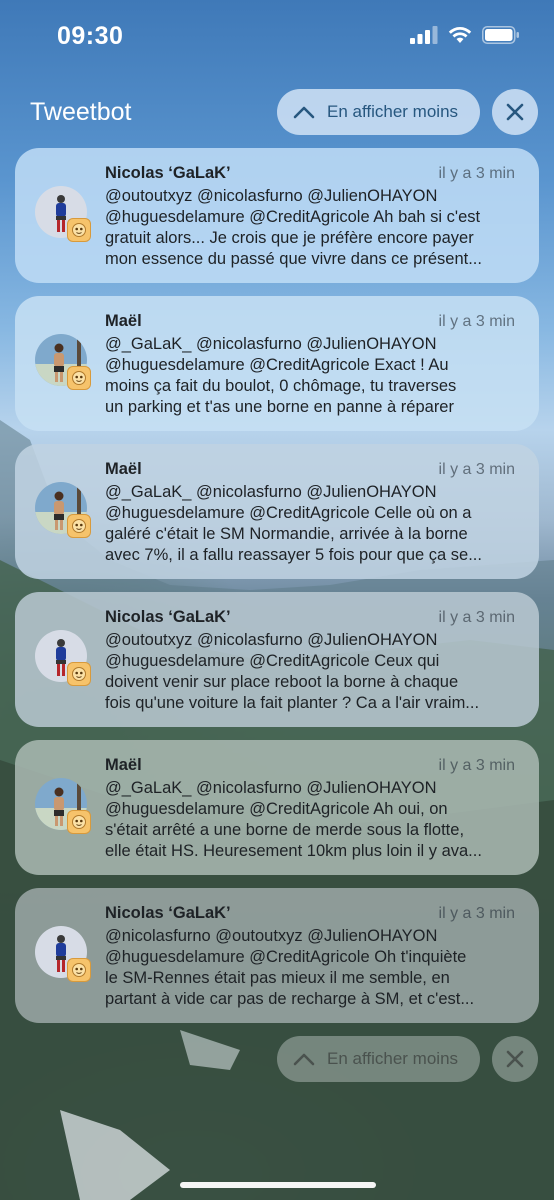  Describe the element at coordinates (278, 1185) in the screenshot. I see `home-indicator` at that location.